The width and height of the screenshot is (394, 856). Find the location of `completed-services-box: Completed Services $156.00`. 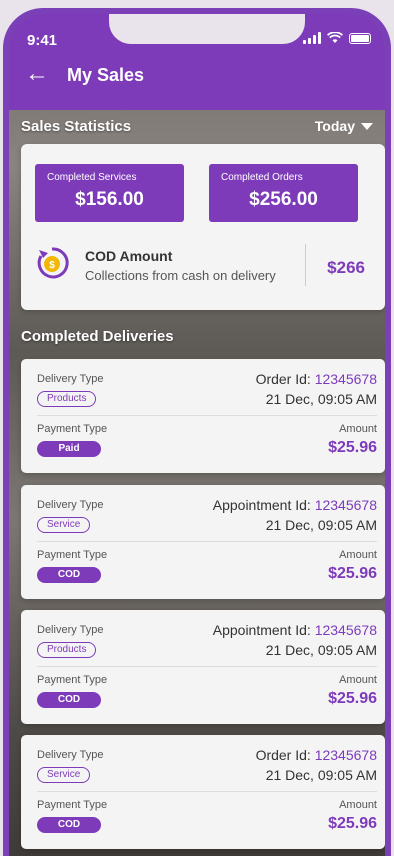

completed-services-box: Completed Services $156.00 is located at coordinates (109, 193).